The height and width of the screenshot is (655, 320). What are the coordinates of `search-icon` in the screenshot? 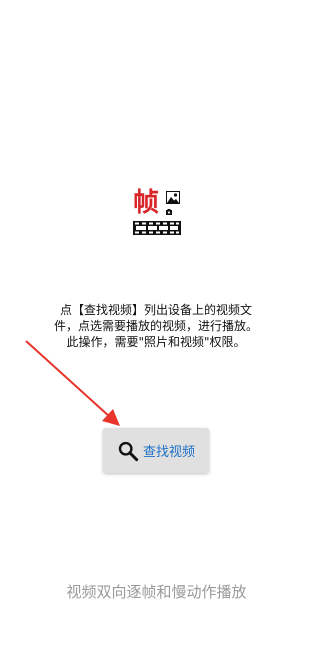 It's located at (128, 451).